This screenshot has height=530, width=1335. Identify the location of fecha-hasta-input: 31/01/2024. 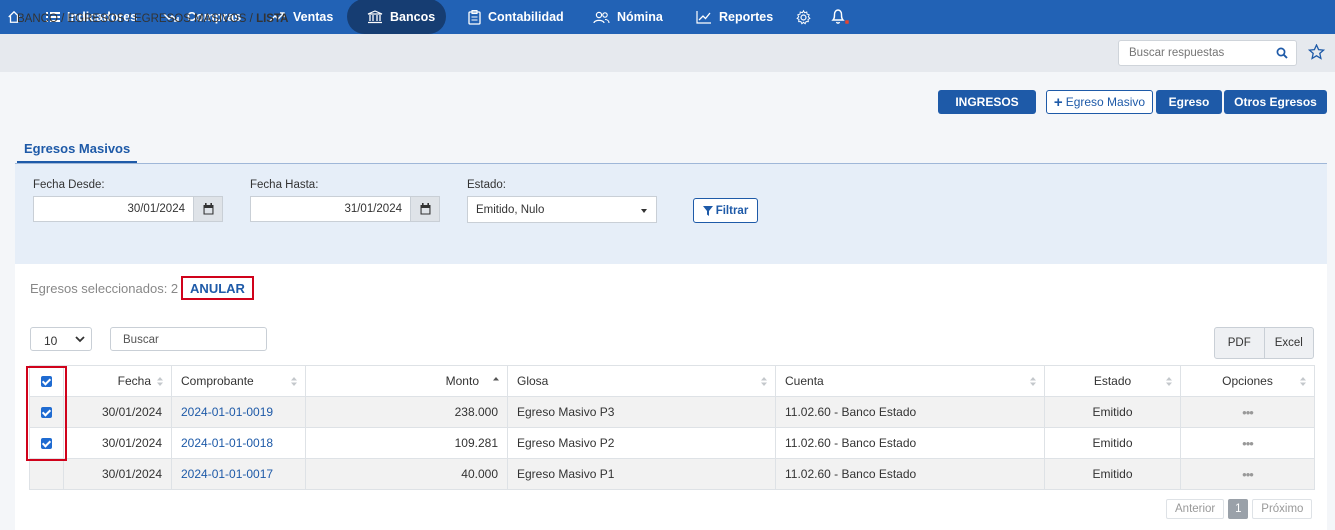
(330, 209).